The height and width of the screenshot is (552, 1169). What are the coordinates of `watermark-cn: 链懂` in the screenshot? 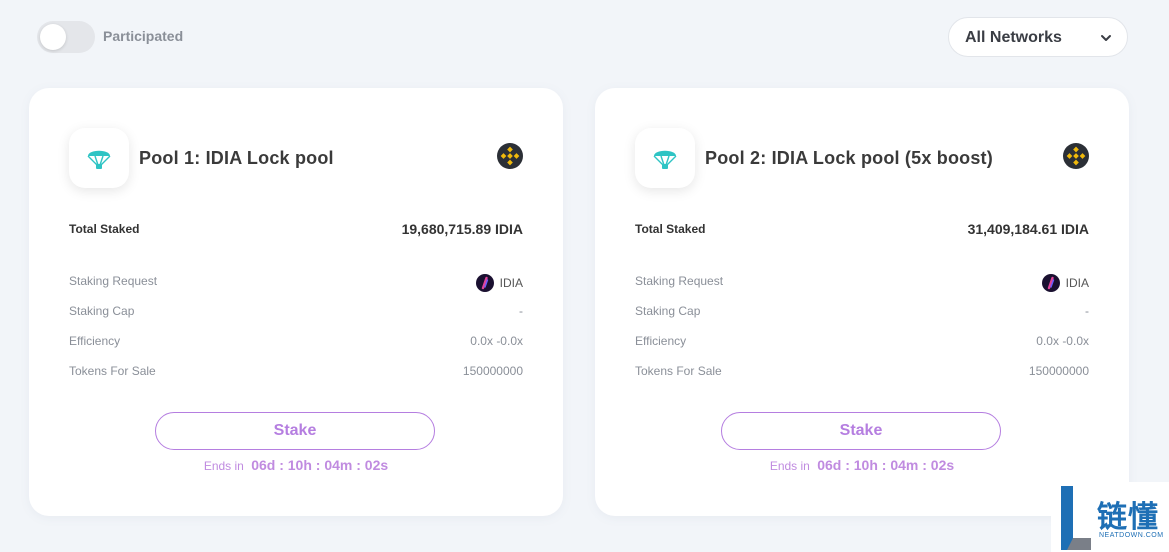 It's located at (1128, 517).